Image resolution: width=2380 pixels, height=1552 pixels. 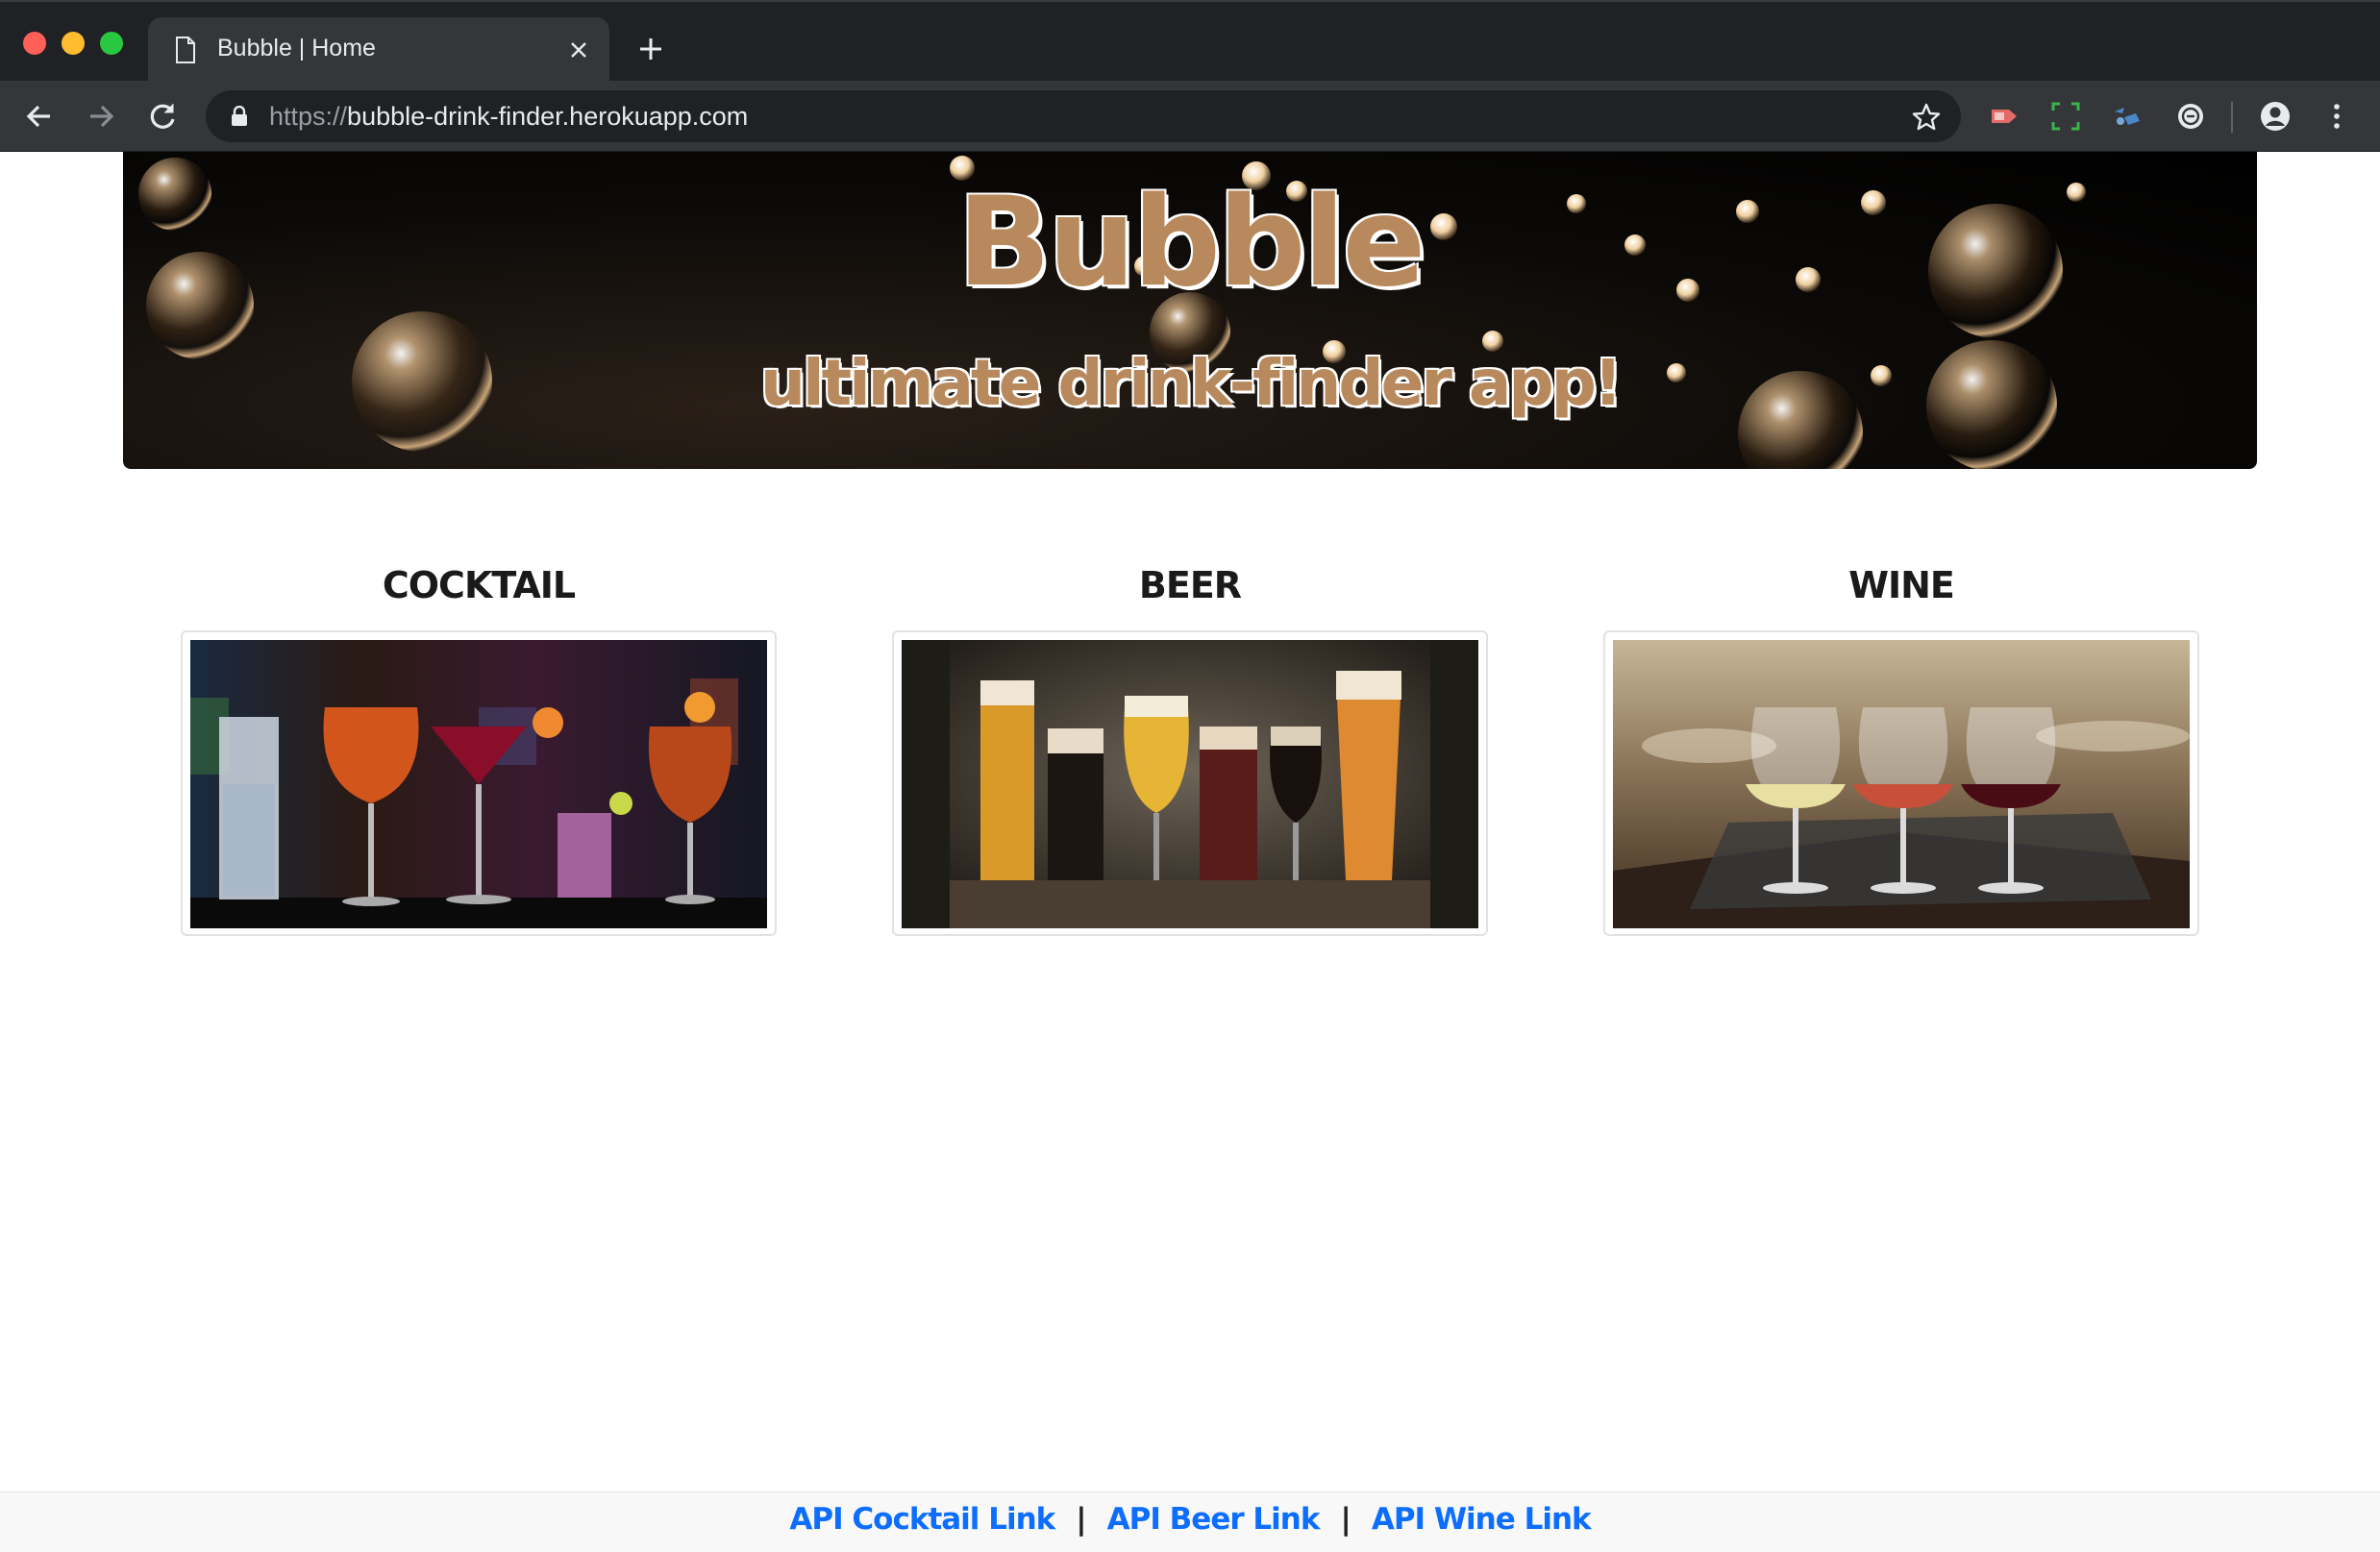 I want to click on category-card-cocktail: COCKTAIL, so click(x=479, y=747).